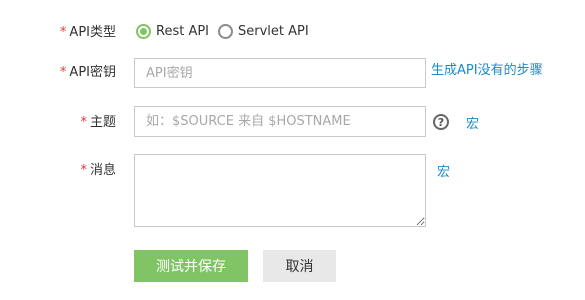  I want to click on api-key-steps-link: 生成API没有的步骤, so click(487, 68).